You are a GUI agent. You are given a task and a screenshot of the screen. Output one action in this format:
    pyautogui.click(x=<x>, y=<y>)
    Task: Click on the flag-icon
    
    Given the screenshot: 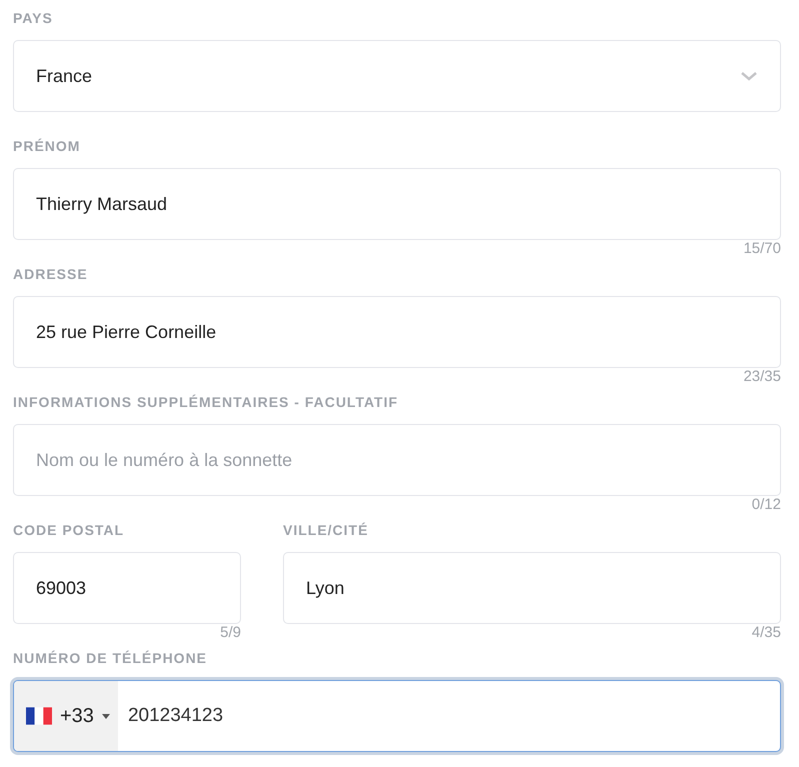 What is the action you would take?
    pyautogui.click(x=39, y=716)
    